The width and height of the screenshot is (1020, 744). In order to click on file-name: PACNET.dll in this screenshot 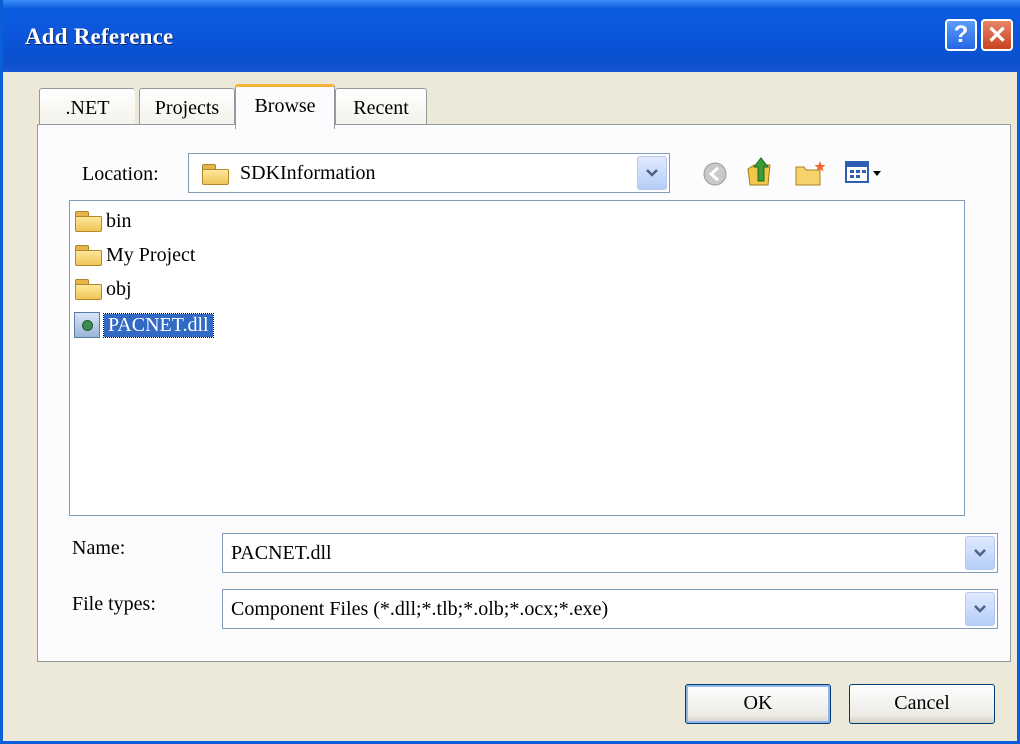, I will do `click(158, 325)`.